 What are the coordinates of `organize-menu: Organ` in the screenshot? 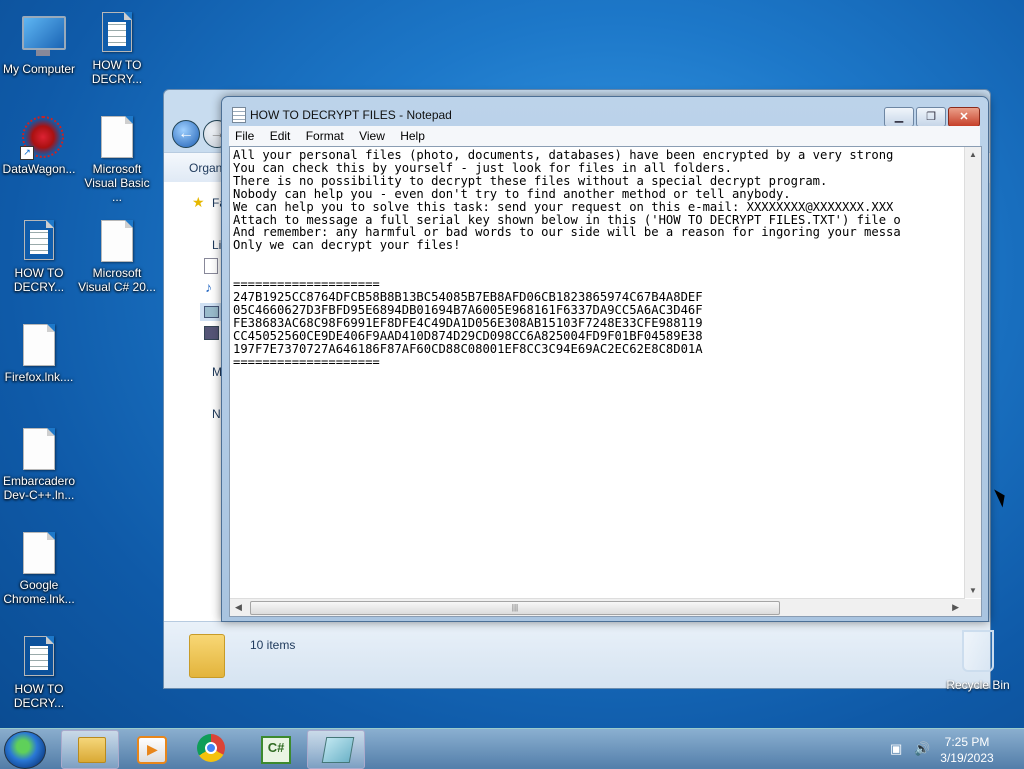 It's located at (205, 168).